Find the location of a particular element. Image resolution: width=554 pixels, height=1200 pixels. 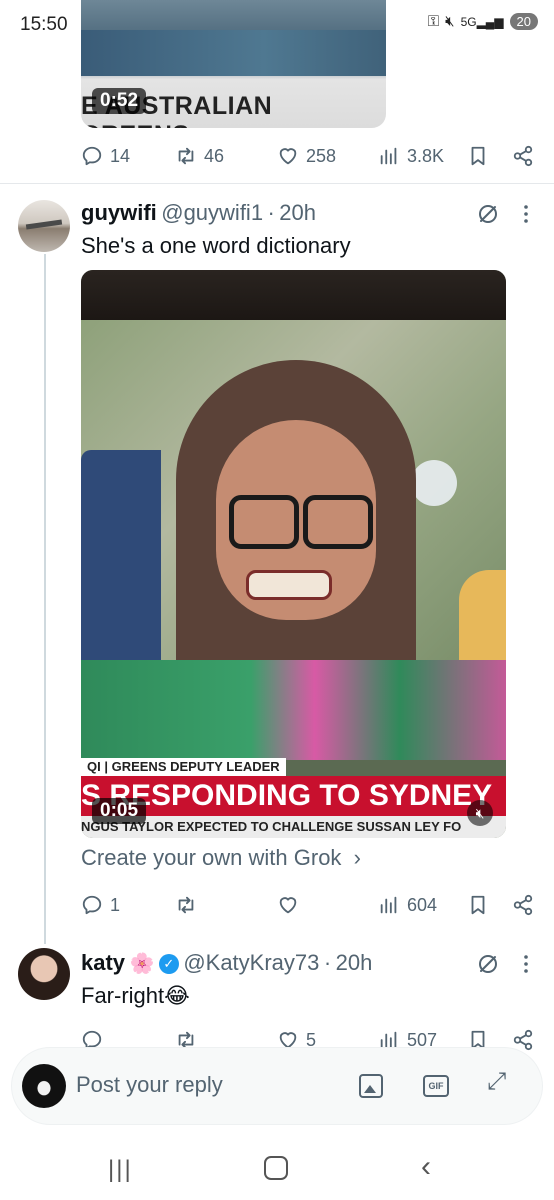

views-button: 604 is located at coordinates (407, 905).